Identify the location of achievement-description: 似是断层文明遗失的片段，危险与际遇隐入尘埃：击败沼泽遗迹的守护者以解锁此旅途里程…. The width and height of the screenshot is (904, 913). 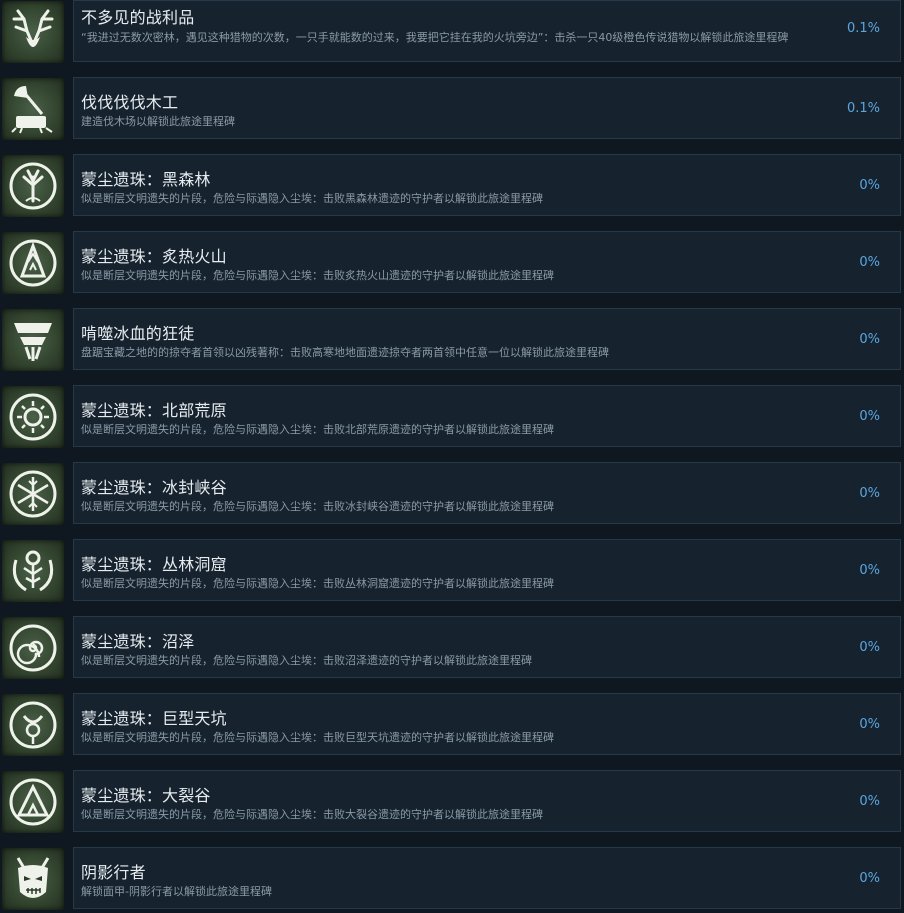
(306, 660).